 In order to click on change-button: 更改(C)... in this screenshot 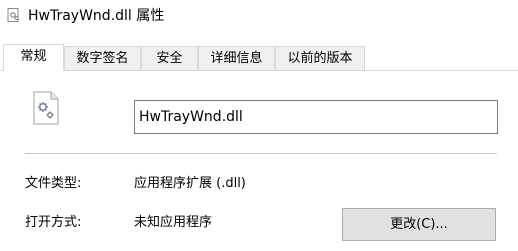, I will do `click(419, 224)`.